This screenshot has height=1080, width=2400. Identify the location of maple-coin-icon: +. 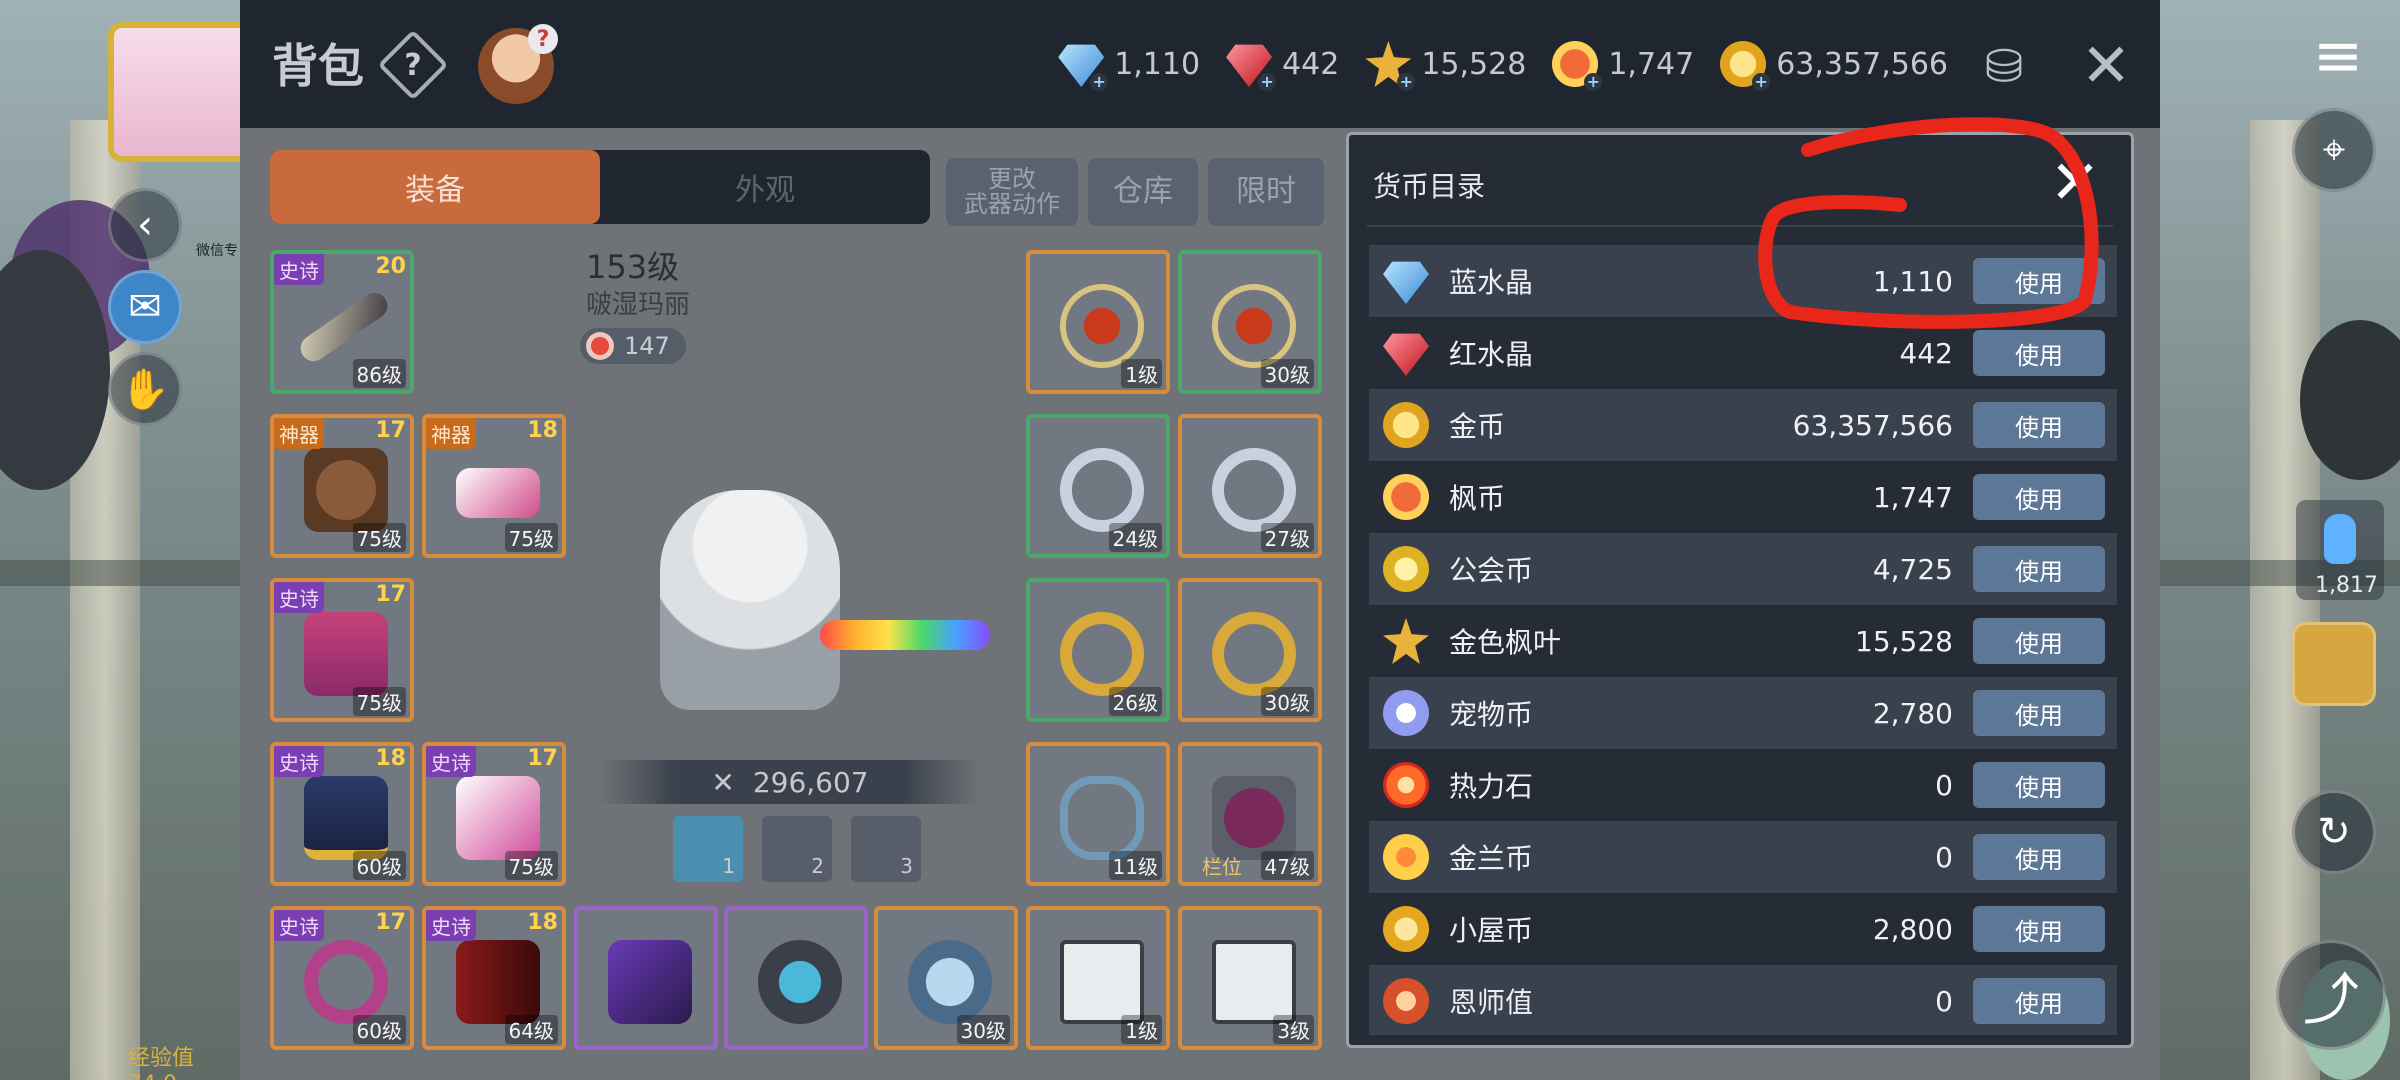
(1577, 66).